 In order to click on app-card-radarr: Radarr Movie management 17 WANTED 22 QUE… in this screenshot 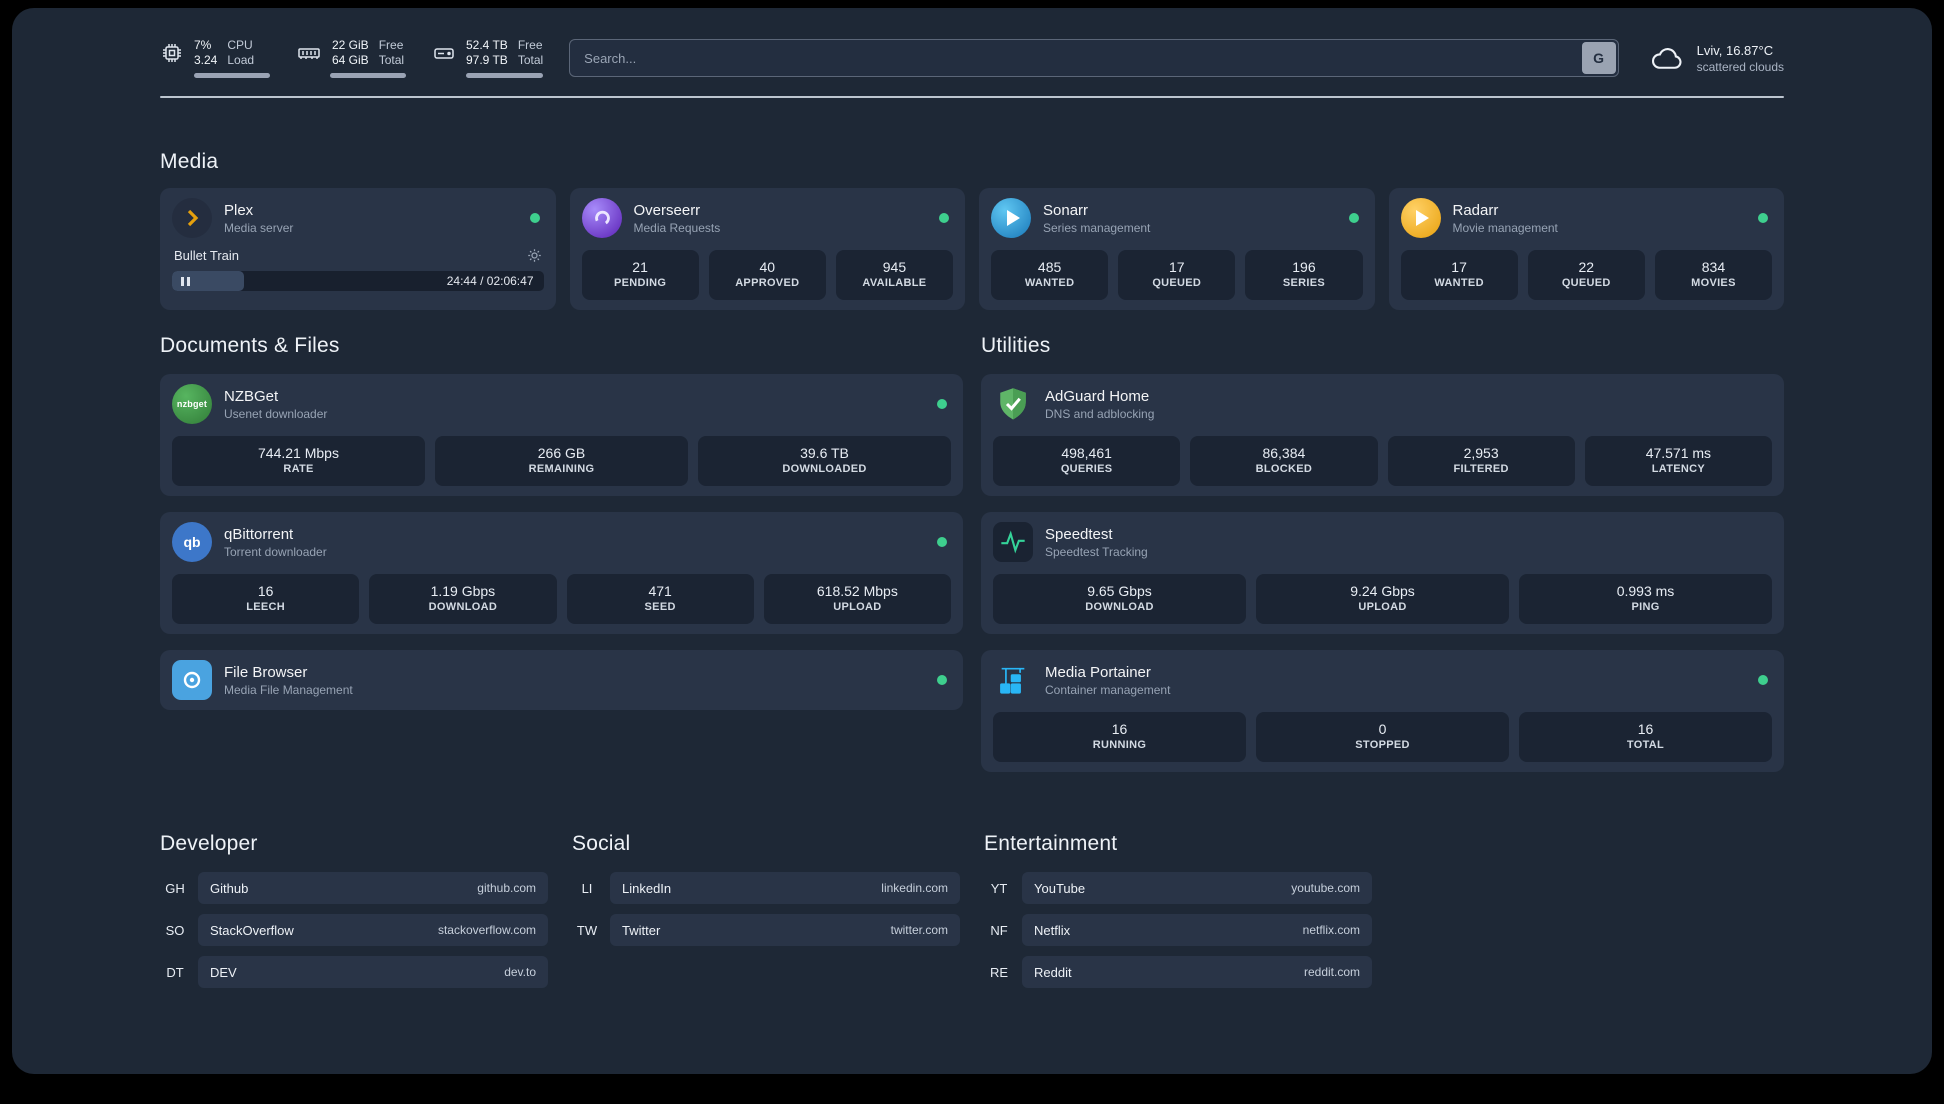, I will do `click(1586, 249)`.